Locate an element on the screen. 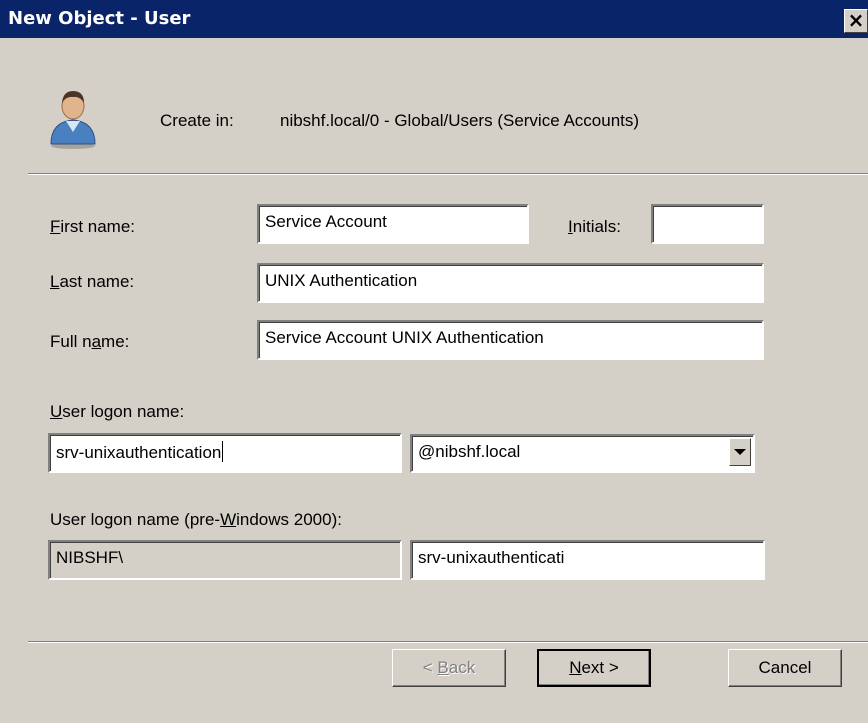  last-name-label: Last name: is located at coordinates (92, 281).